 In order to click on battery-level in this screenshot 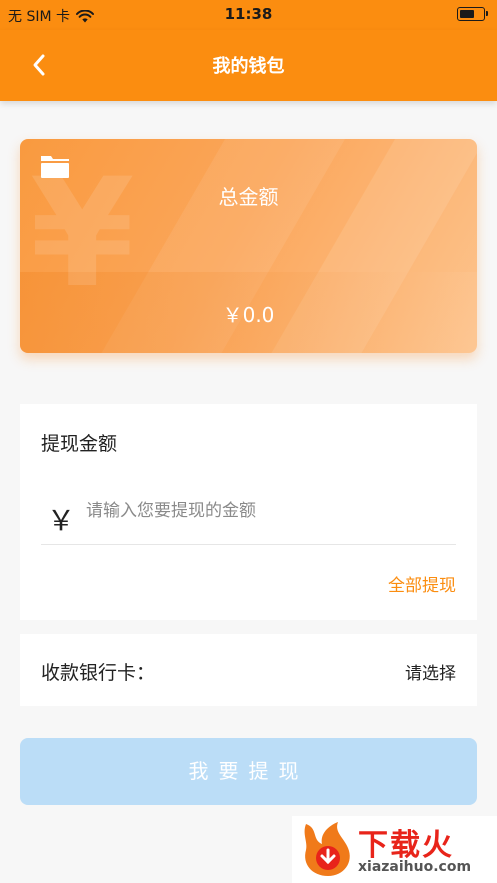, I will do `click(466, 13)`.